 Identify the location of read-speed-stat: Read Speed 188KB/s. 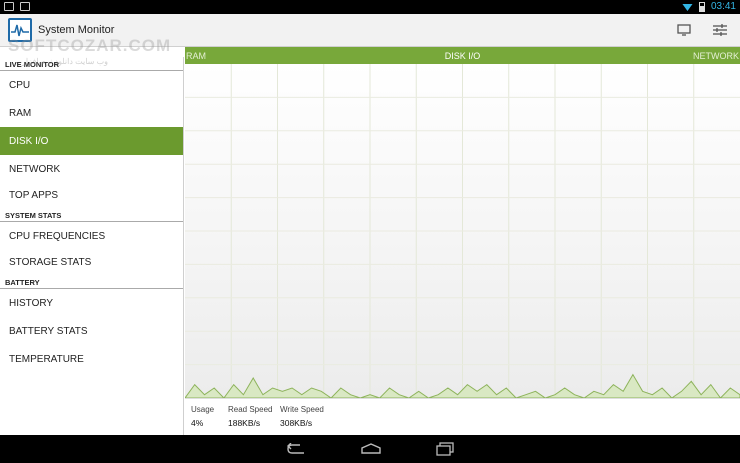
(250, 416).